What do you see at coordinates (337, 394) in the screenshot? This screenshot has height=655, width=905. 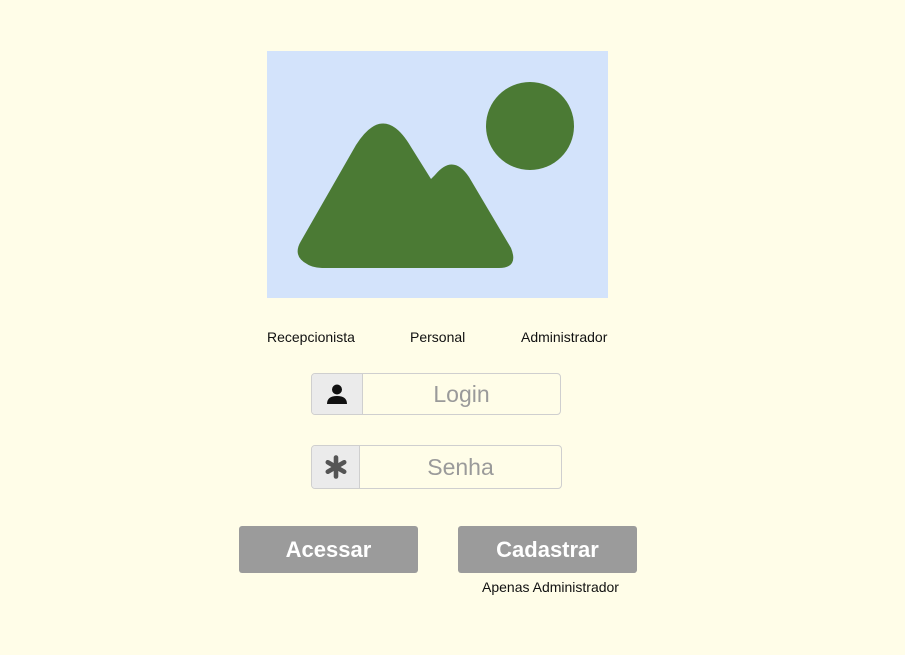 I see `user-icon` at bounding box center [337, 394].